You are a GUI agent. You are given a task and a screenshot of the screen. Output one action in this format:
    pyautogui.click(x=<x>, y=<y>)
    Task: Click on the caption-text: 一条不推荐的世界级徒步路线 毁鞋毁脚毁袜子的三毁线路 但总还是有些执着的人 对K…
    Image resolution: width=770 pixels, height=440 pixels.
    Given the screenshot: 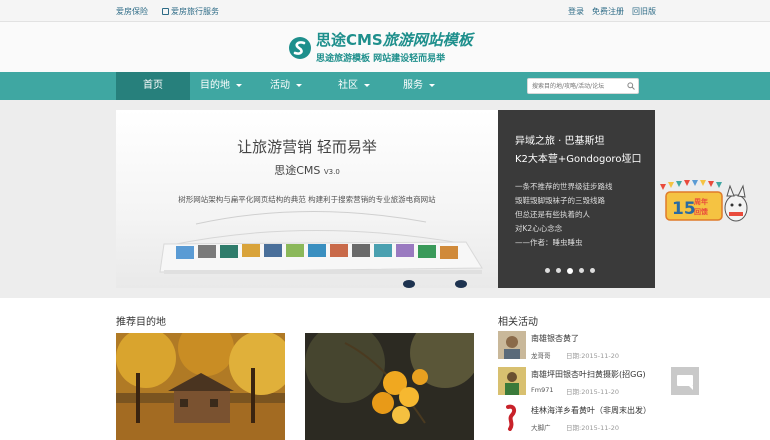 What is the action you would take?
    pyautogui.click(x=564, y=215)
    